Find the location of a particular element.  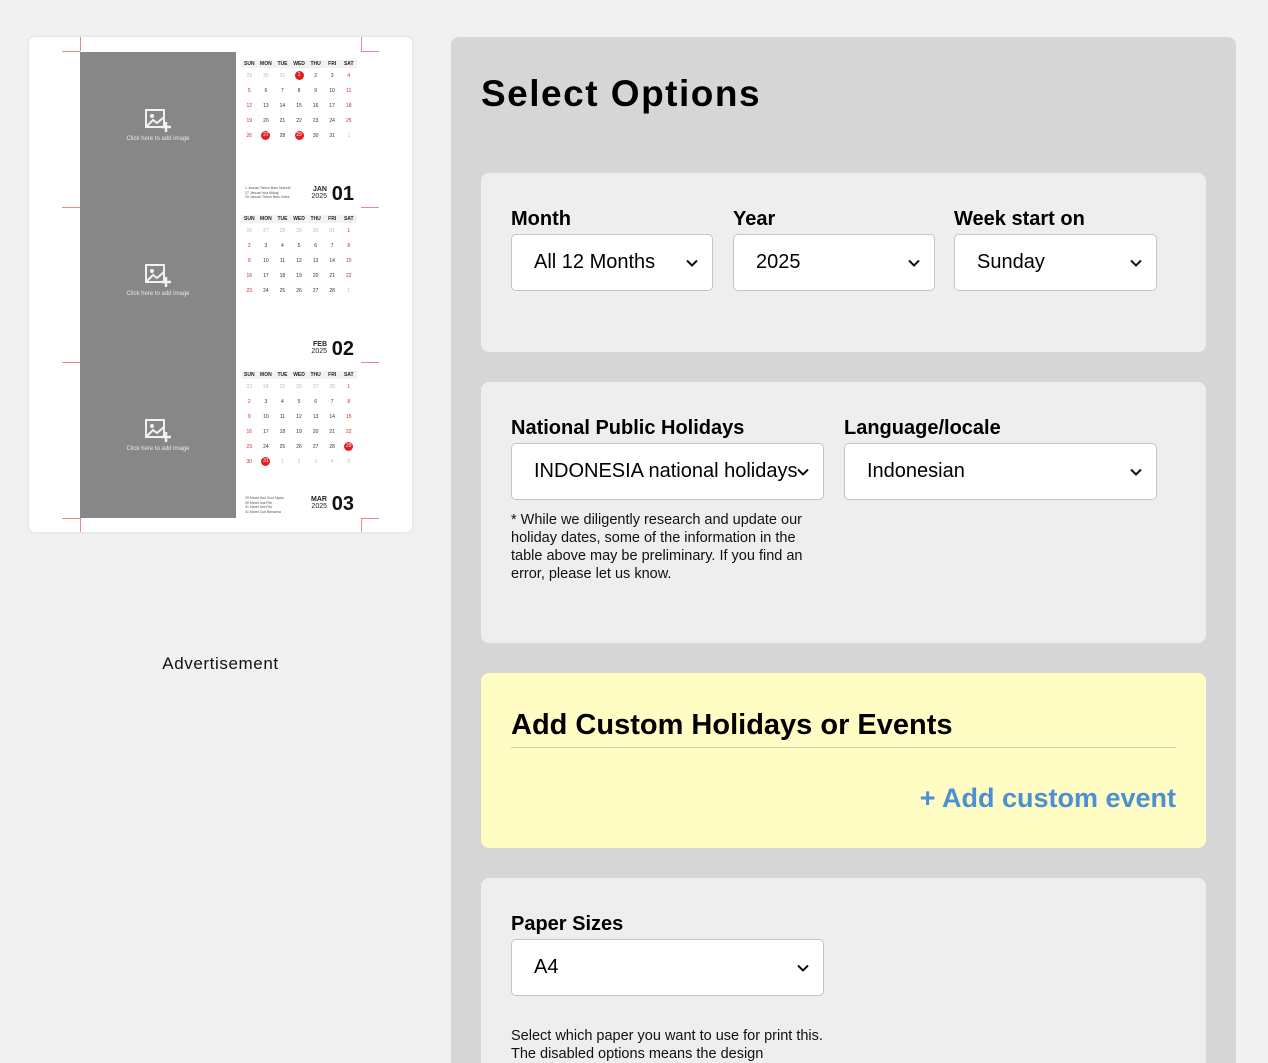

month-select-value: All 12 Months is located at coordinates (595, 262).